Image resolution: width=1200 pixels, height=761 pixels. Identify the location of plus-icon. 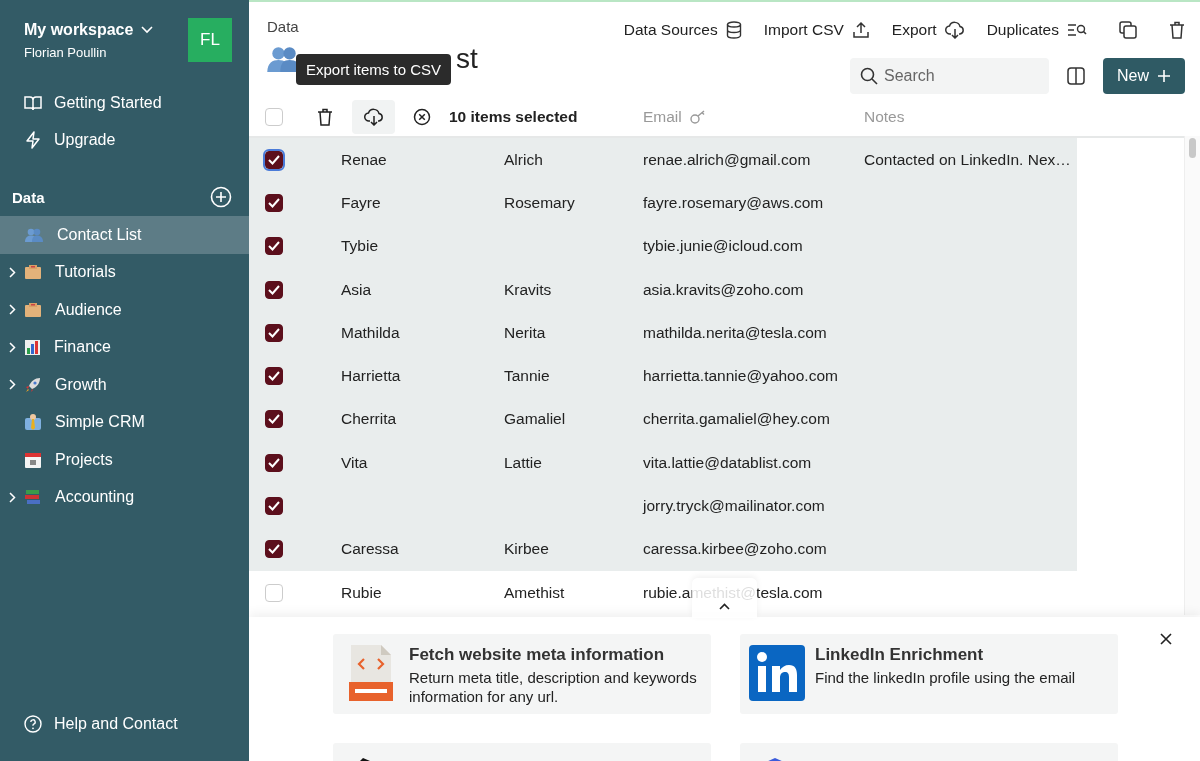
(1164, 76).